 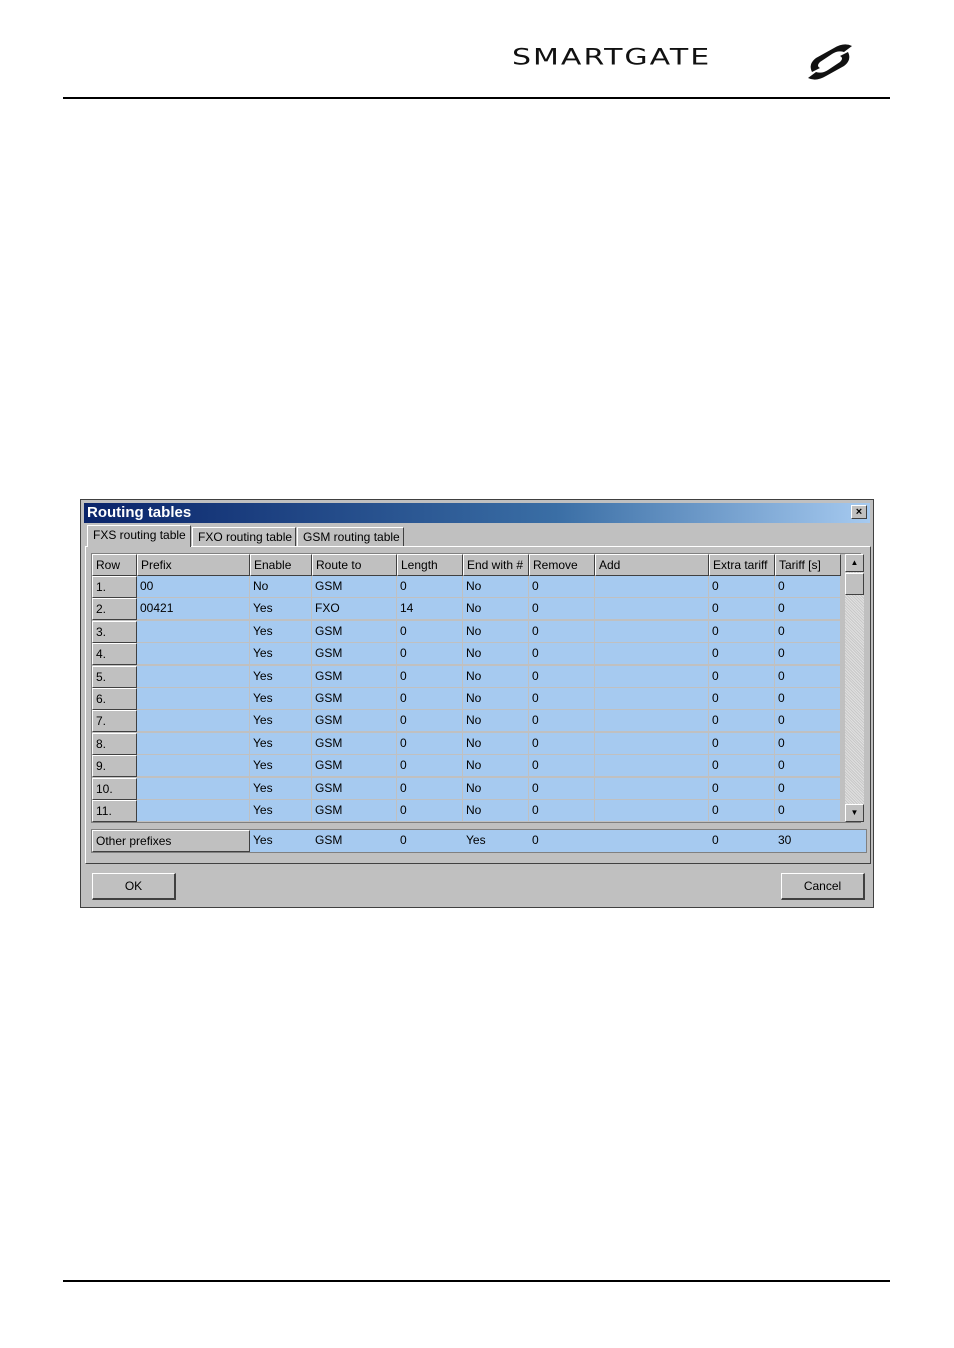 What do you see at coordinates (193, 565) in the screenshot?
I see `column-header-prefix: Prefix` at bounding box center [193, 565].